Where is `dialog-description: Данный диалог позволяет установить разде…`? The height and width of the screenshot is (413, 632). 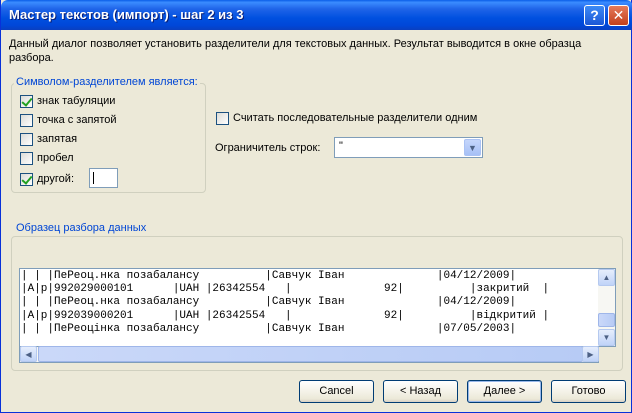 dialog-description: Данный диалог позволяет установить разде… is located at coordinates (295, 51).